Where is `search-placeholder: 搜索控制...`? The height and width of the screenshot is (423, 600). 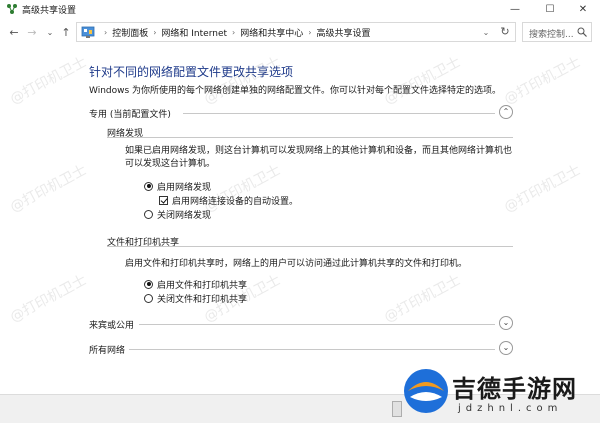
search-placeholder: 搜索控制... is located at coordinates (551, 35).